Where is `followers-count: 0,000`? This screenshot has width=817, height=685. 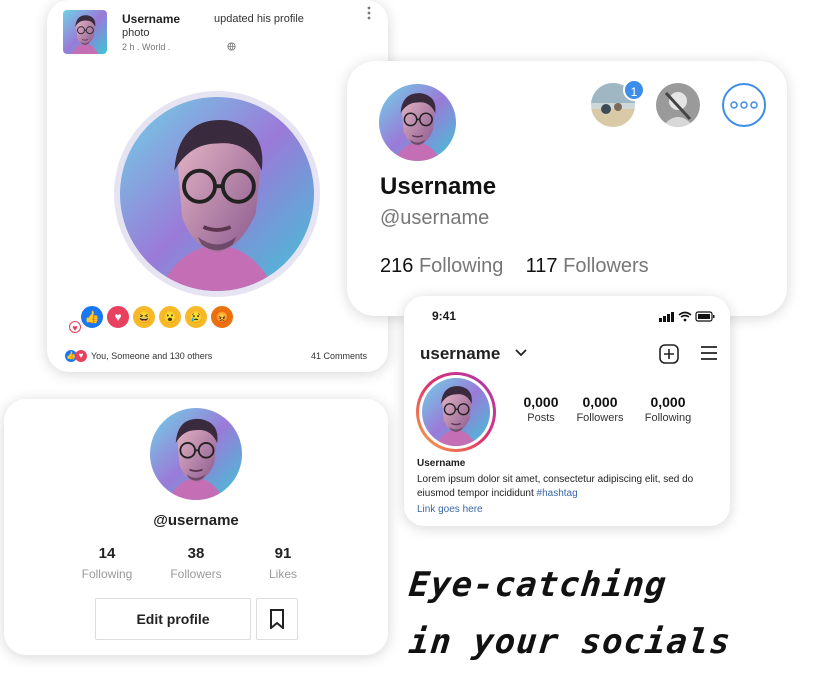
followers-count: 0,000 is located at coordinates (600, 402).